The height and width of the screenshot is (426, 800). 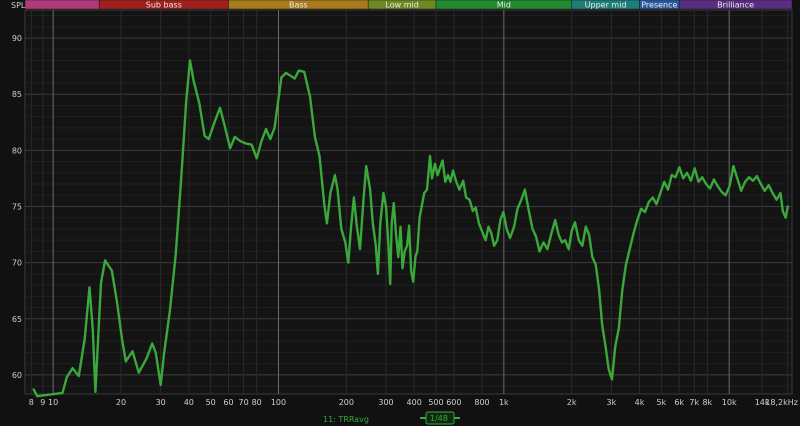 What do you see at coordinates (661, 402) in the screenshot?
I see `x-tick-label: 5k` at bounding box center [661, 402].